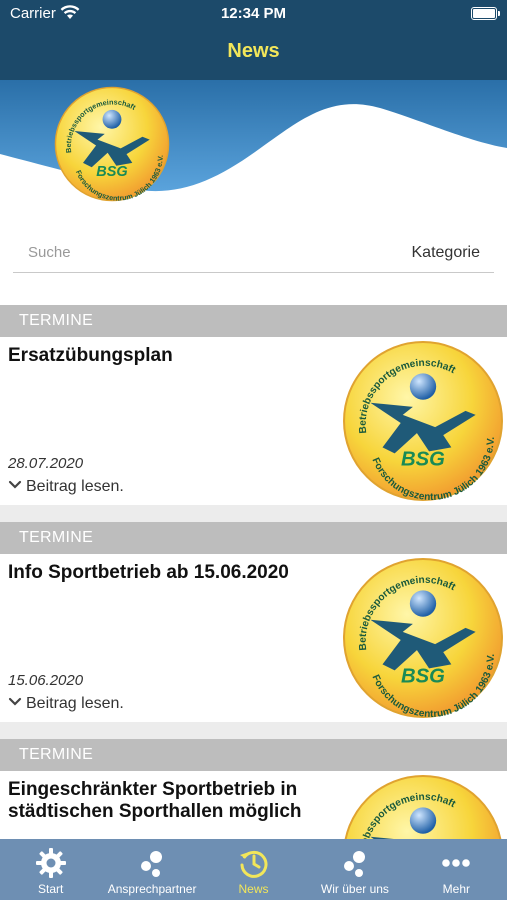  Describe the element at coordinates (168, 356) in the screenshot. I see `news-title: Ersatzübungsplan` at that location.